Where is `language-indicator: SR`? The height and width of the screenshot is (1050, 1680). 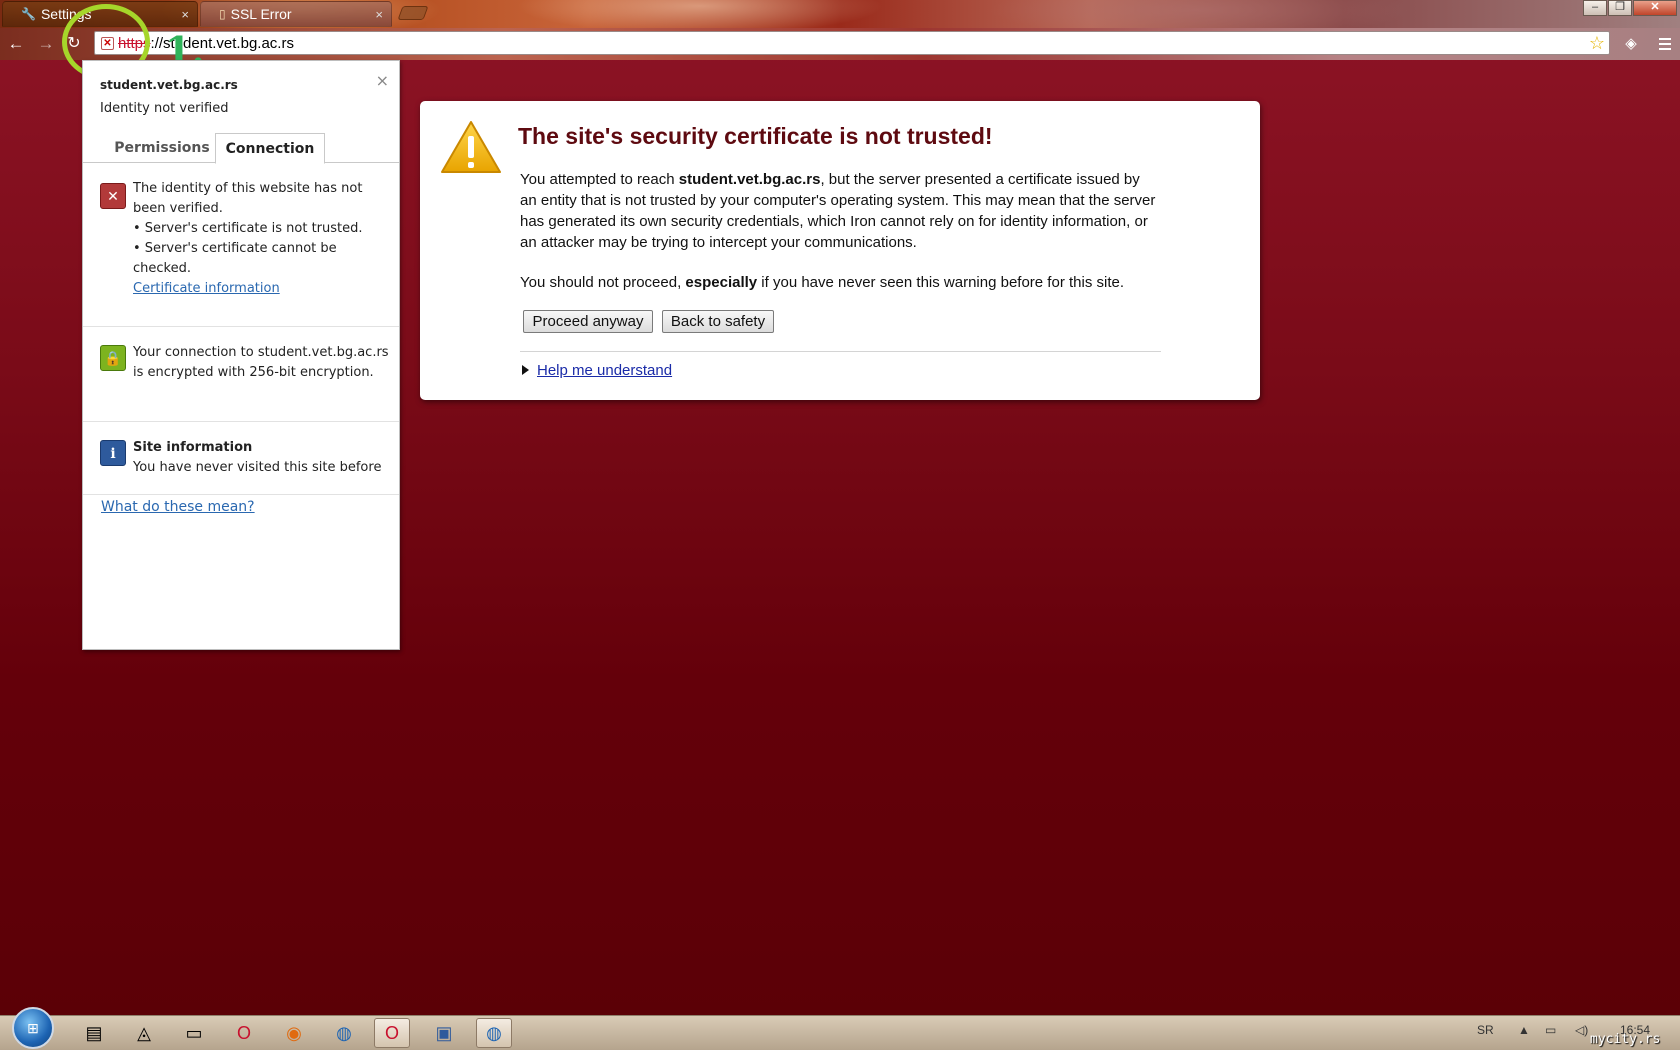
language-indicator: SR is located at coordinates (1485, 1030).